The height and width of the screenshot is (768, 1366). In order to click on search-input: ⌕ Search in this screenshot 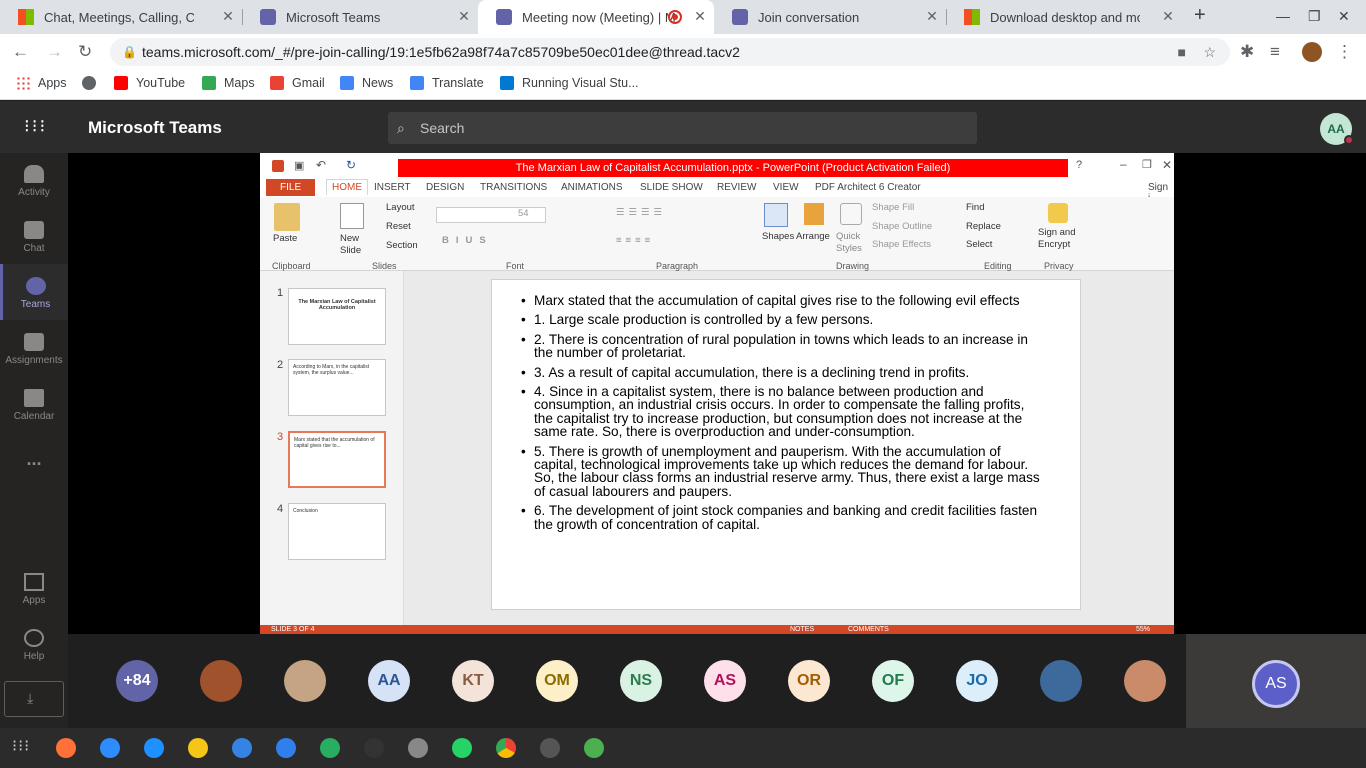, I will do `click(682, 128)`.